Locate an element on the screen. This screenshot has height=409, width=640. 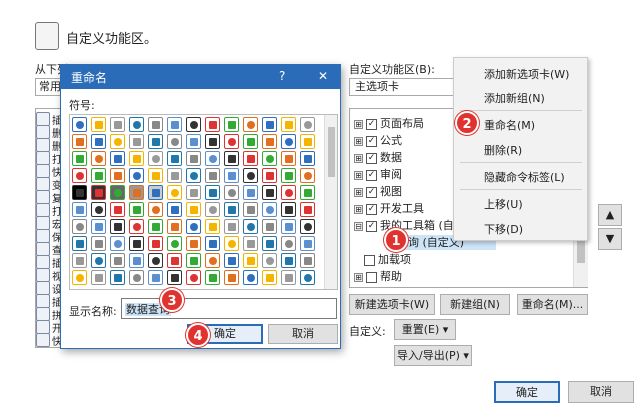
display-name-input: 数据查询 is located at coordinates (229, 308).